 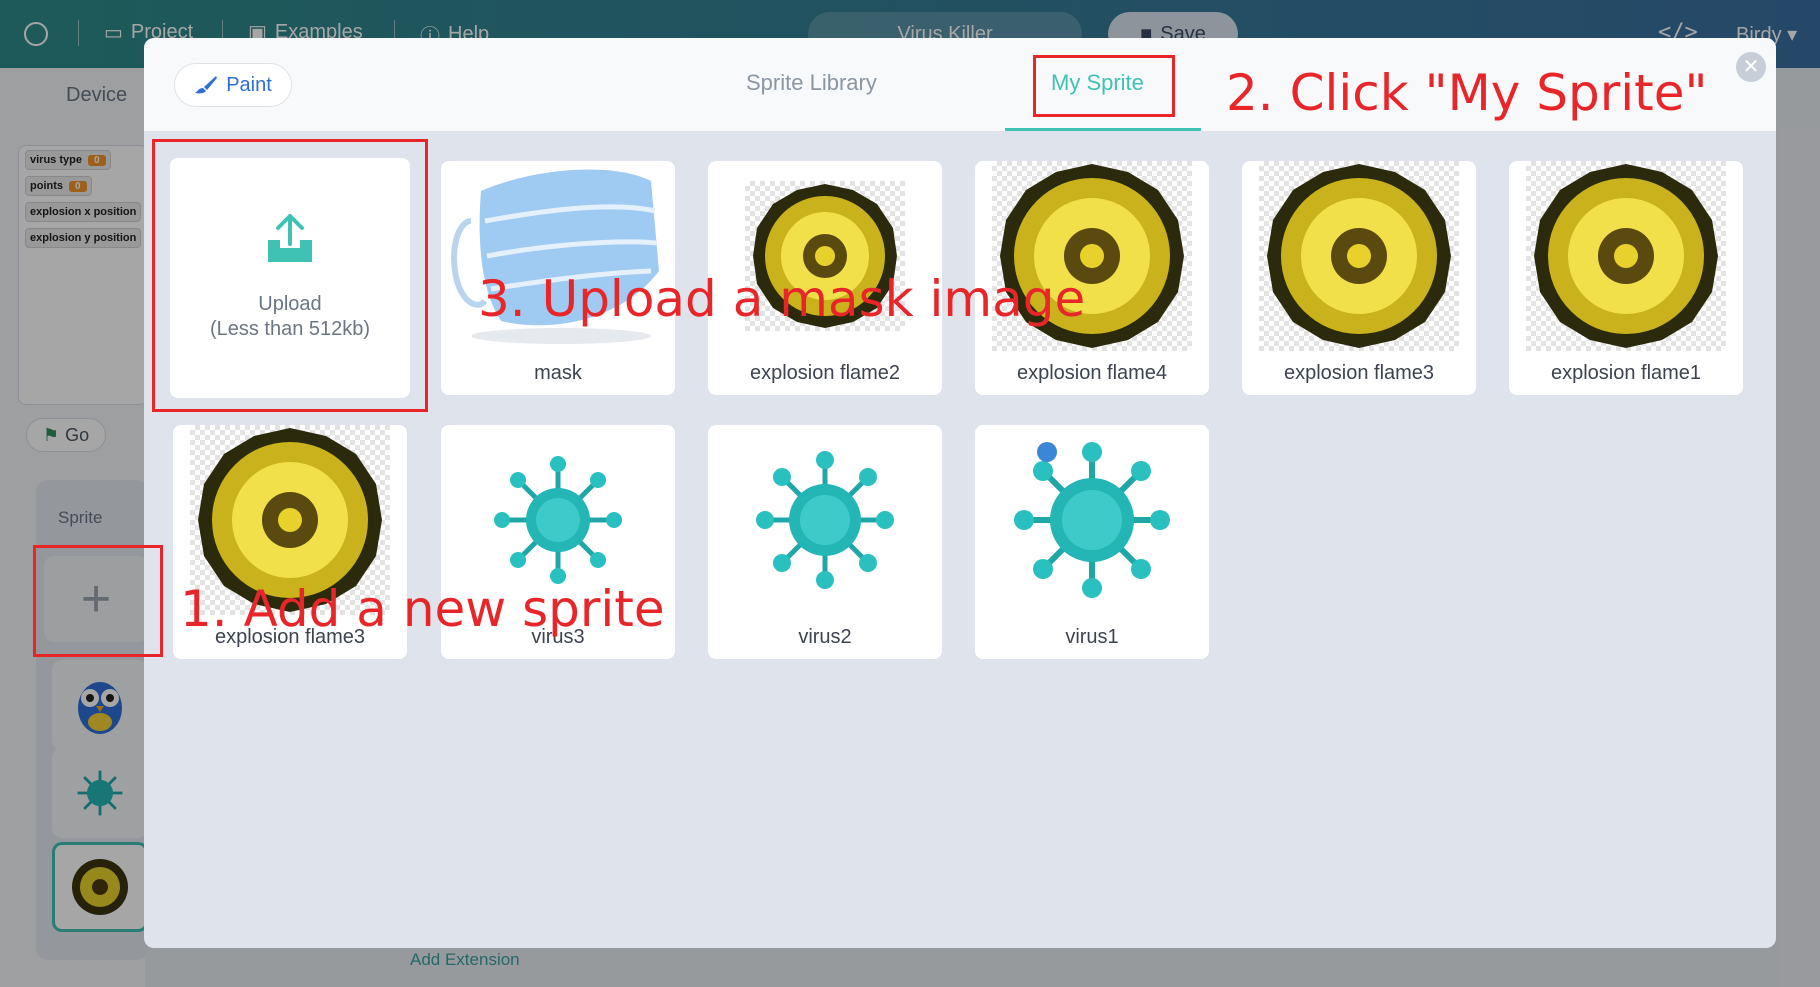 I want to click on paint-label: Paint, so click(x=249, y=84).